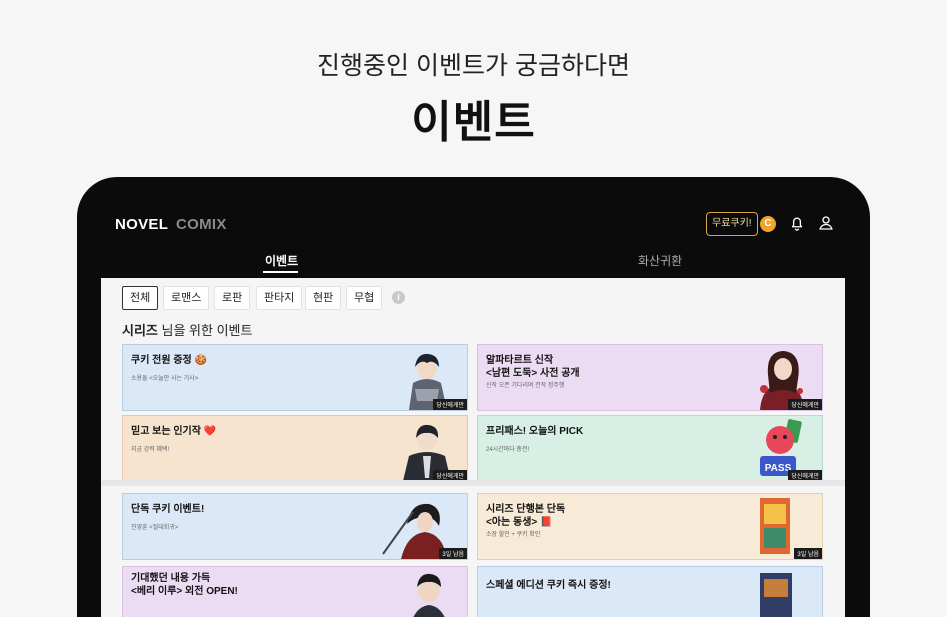 This screenshot has width=947, height=617. Describe the element at coordinates (279, 298) in the screenshot. I see `category-fantasy: 판타지` at that location.